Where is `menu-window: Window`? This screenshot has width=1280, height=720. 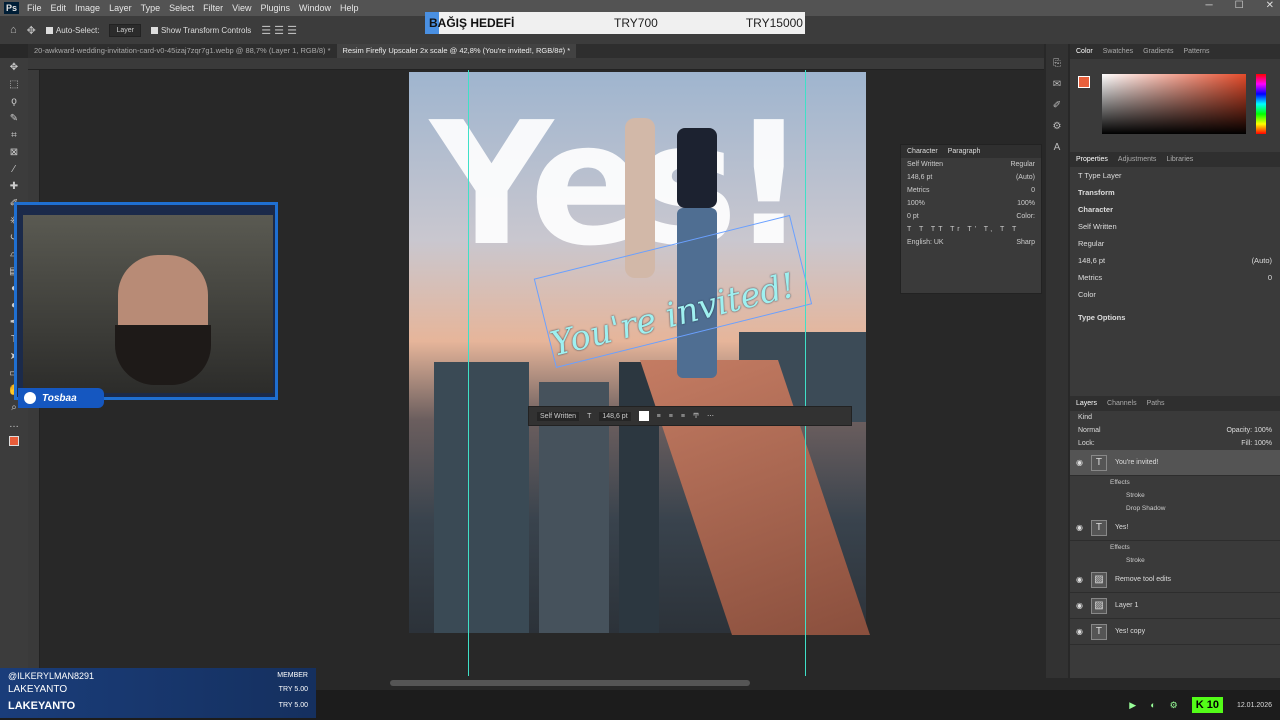 menu-window: Window is located at coordinates (315, 8).